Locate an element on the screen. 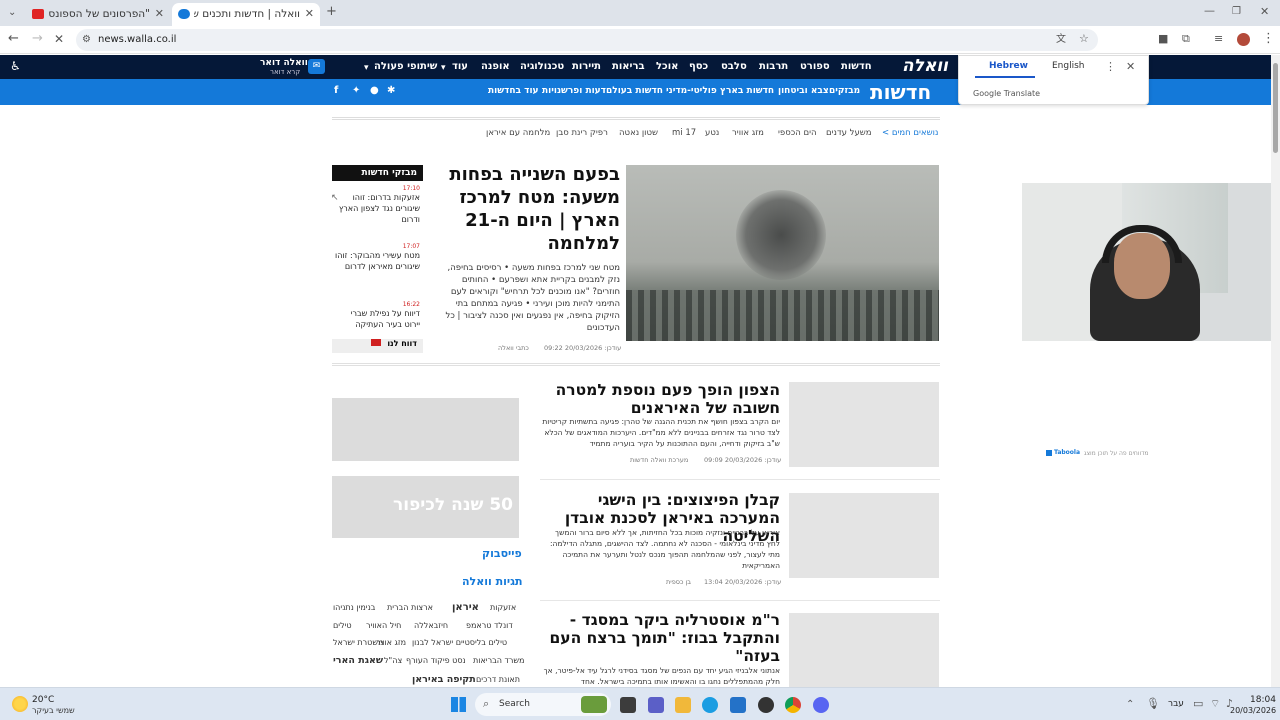  maximize-icon: ❐ is located at coordinates (1236, 12).